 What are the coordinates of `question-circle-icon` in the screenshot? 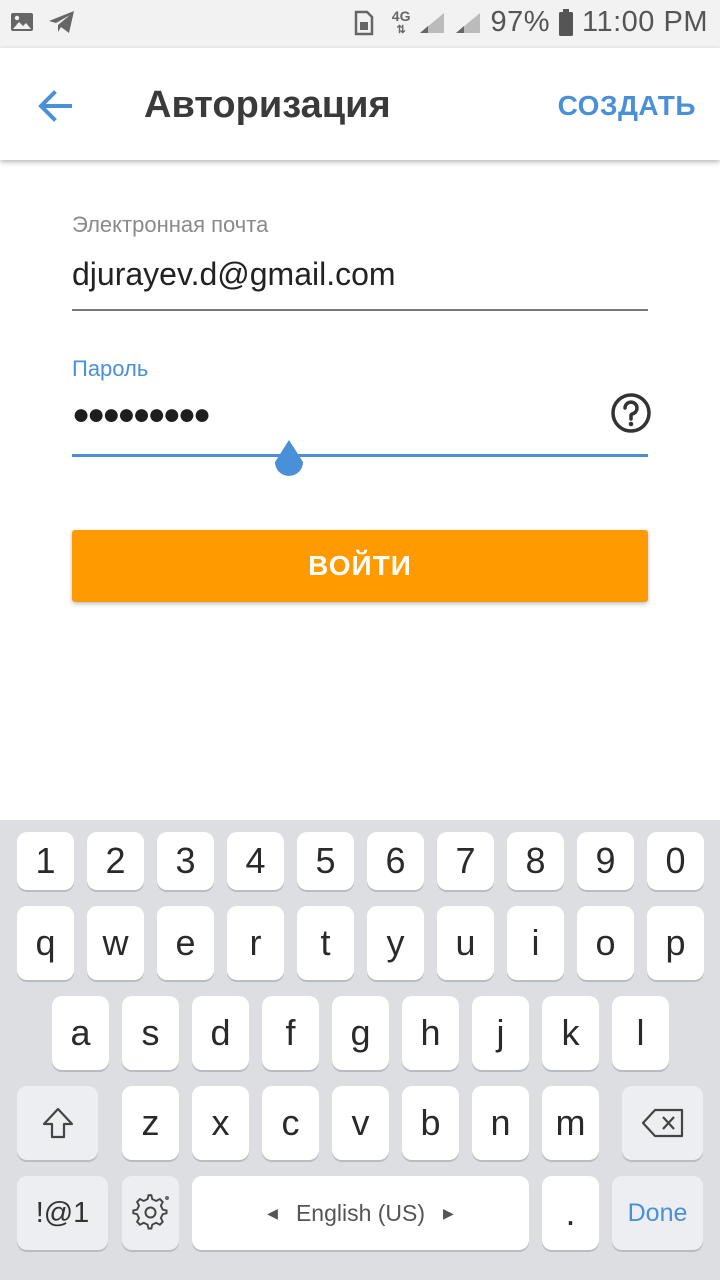 It's located at (631, 413).